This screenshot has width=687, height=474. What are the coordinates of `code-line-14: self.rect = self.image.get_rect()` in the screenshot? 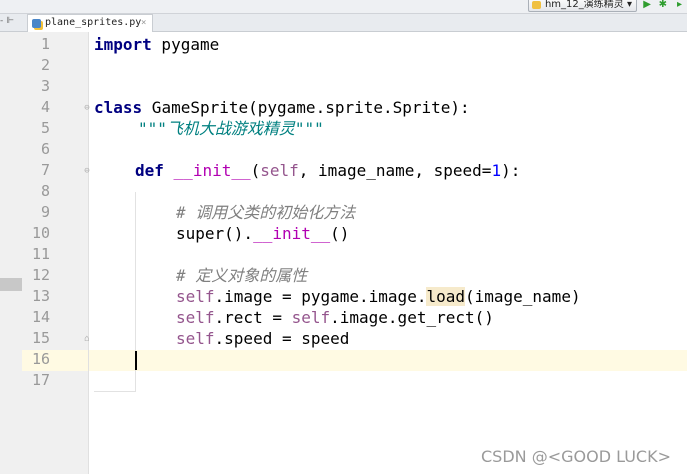 It's located at (335, 317).